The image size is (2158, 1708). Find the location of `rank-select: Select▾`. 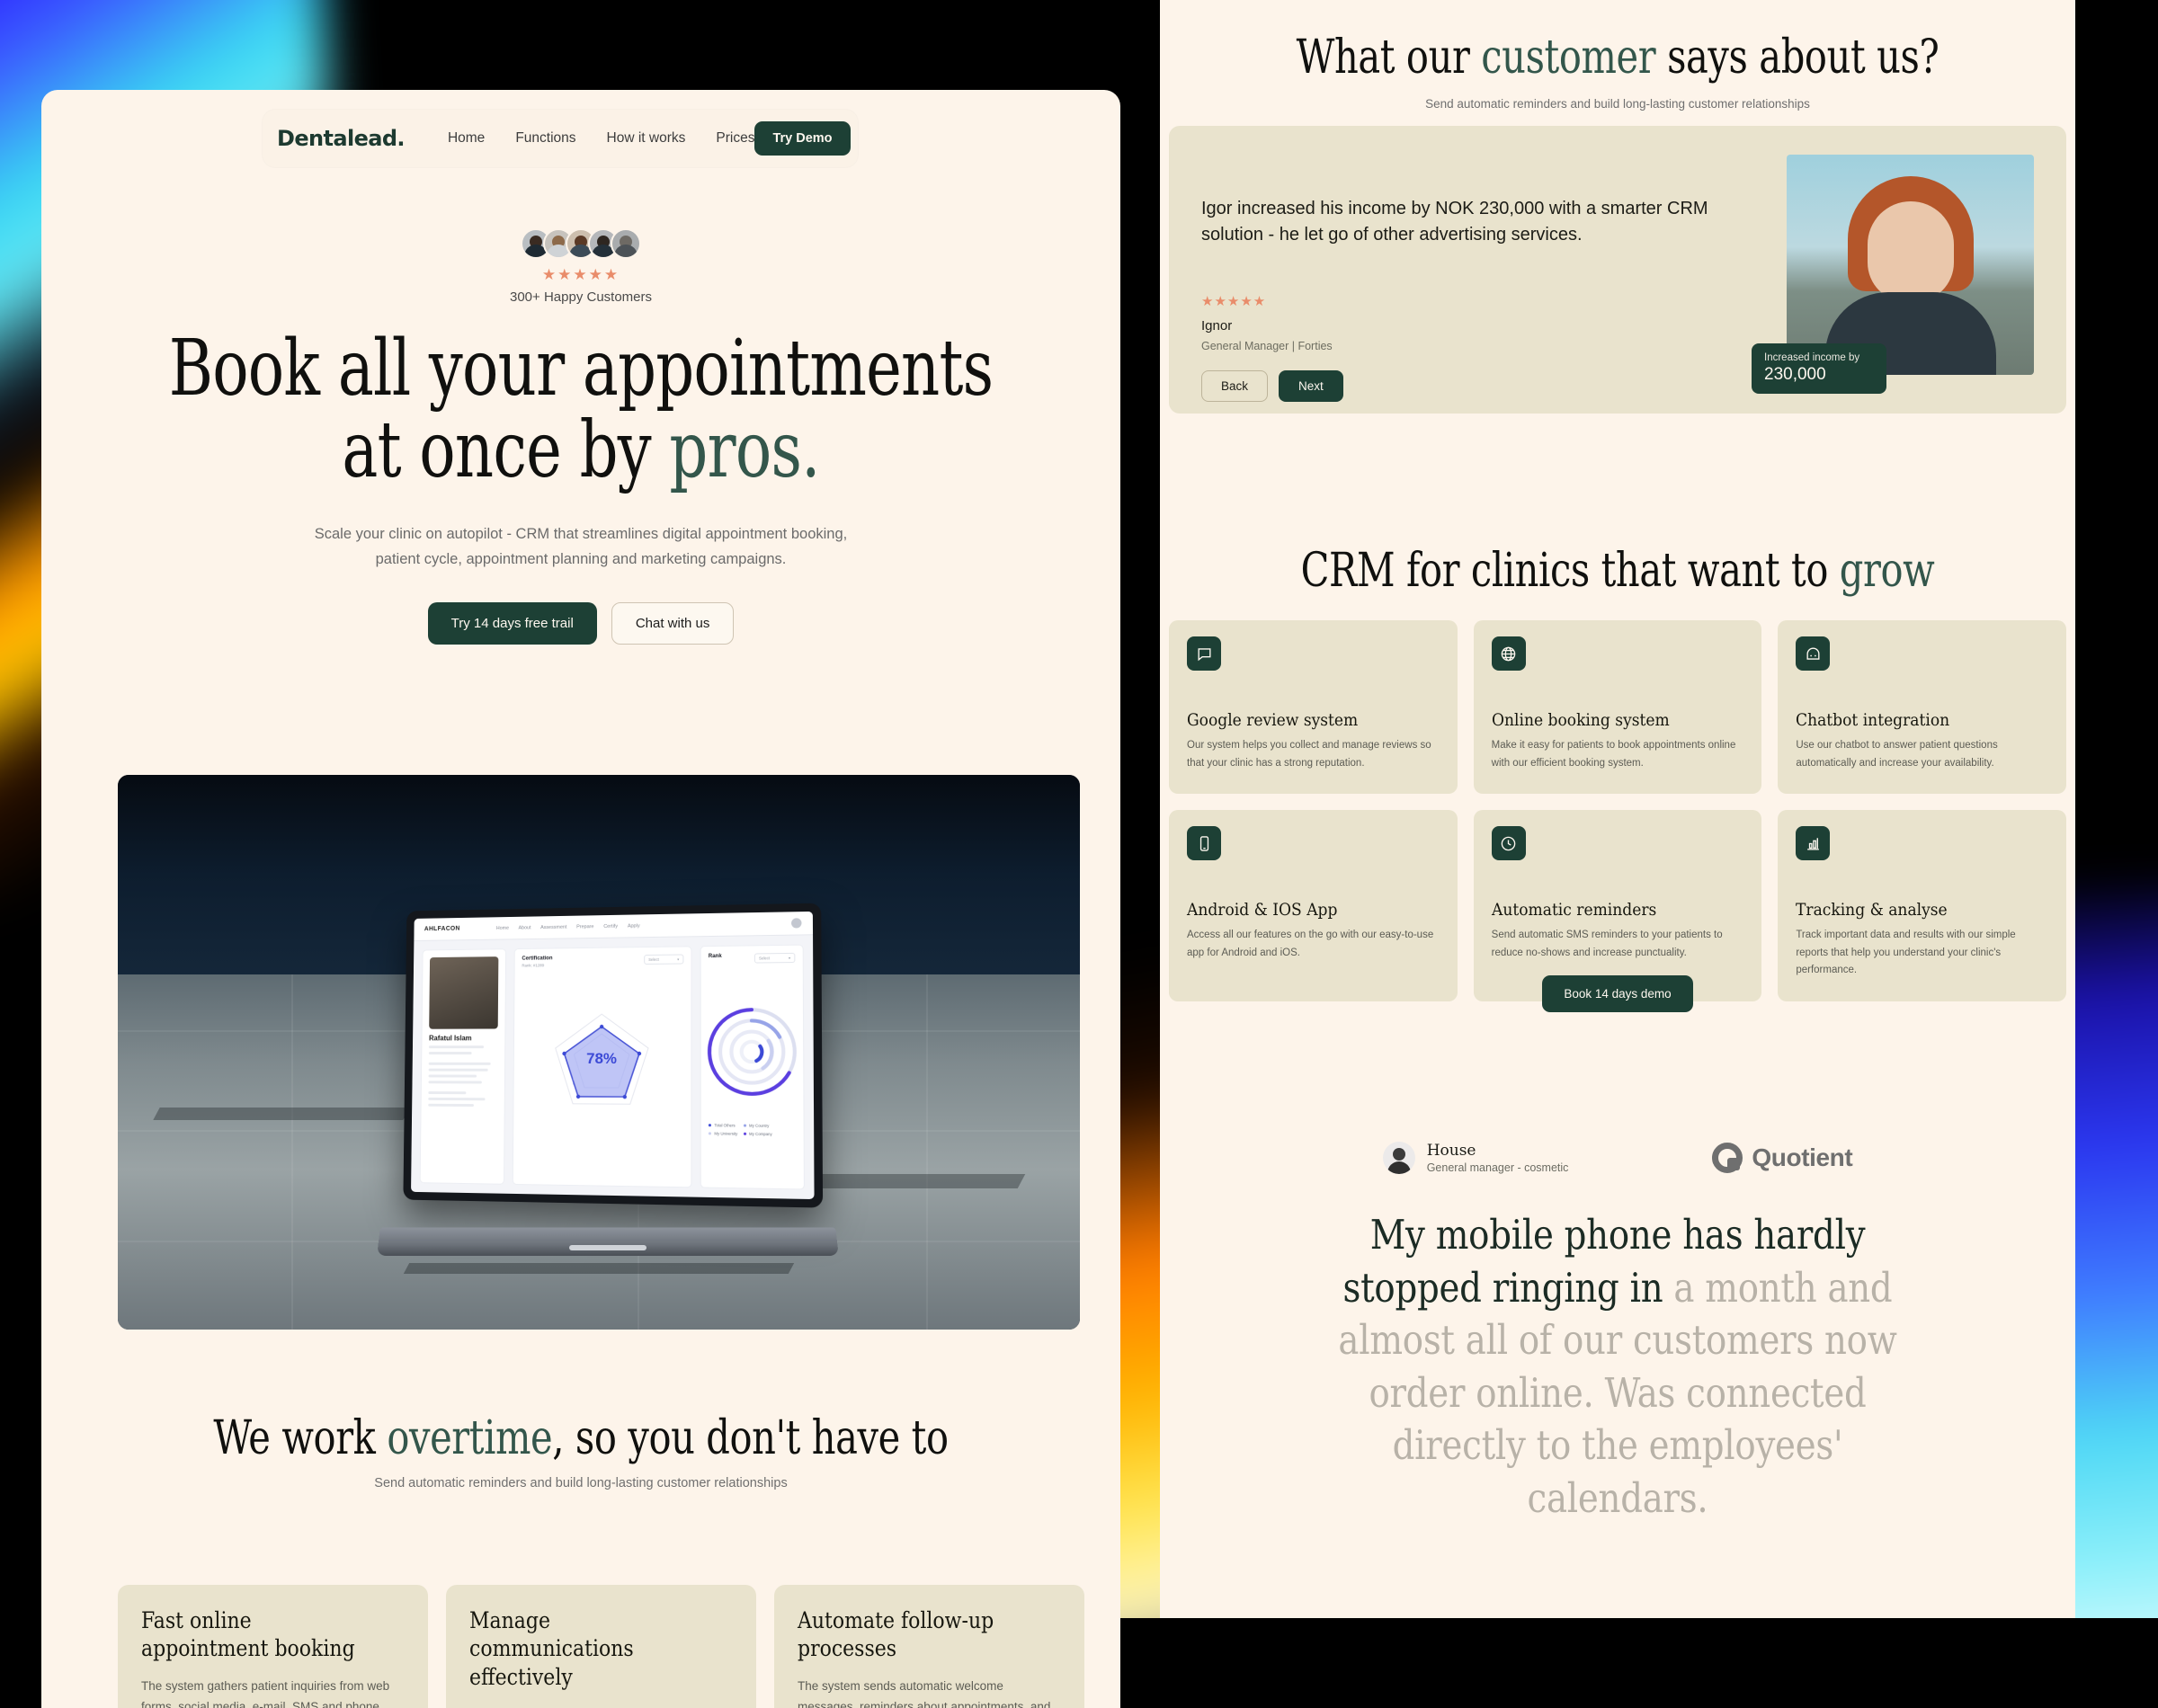

rank-select: Select▾ is located at coordinates (775, 958).